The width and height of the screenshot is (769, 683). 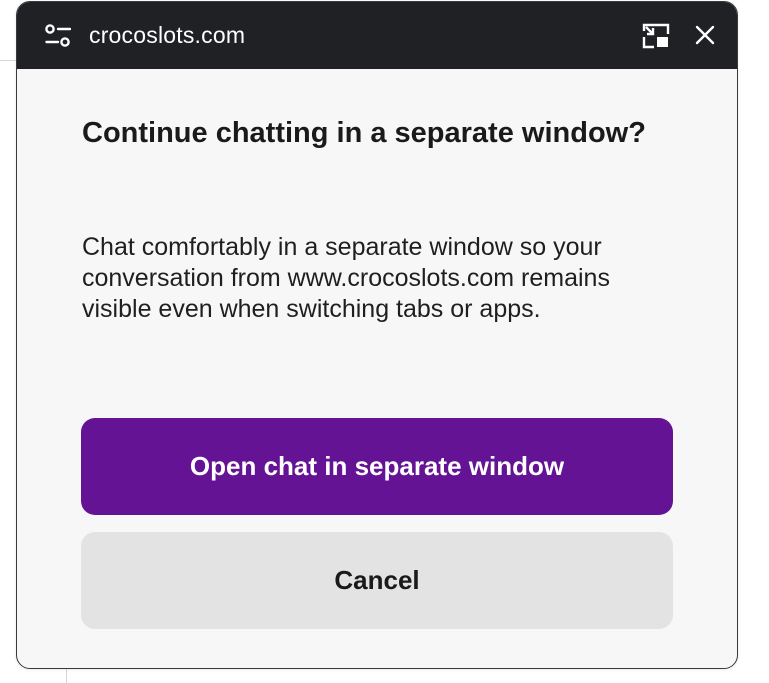 I want to click on picture-in-picture-icon, so click(x=656, y=36).